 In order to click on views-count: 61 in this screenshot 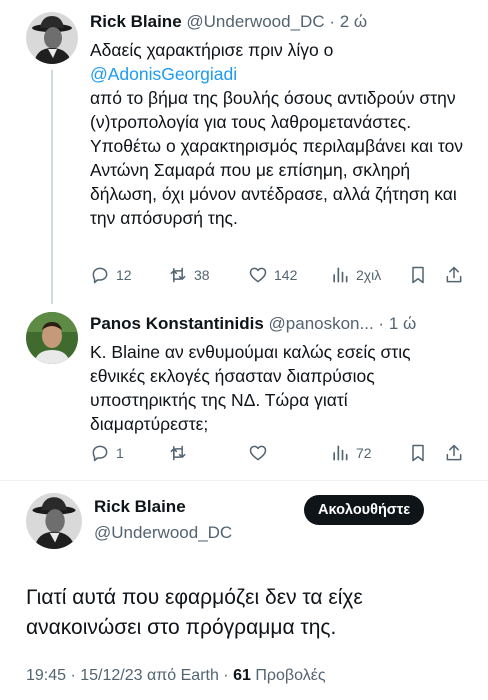, I will do `click(242, 675)`.